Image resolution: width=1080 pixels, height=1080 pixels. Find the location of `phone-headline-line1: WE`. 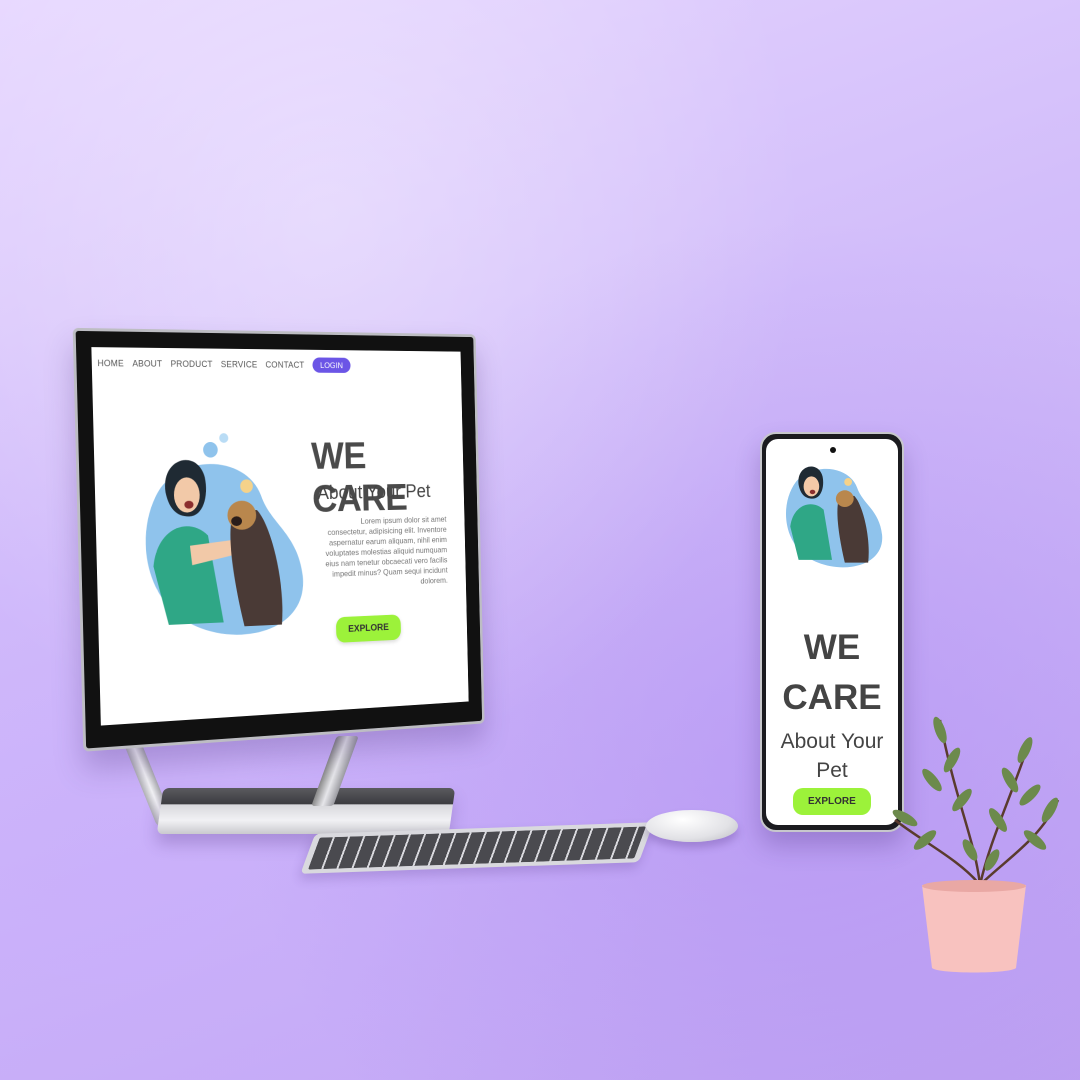

phone-headline-line1: WE is located at coordinates (832, 647).